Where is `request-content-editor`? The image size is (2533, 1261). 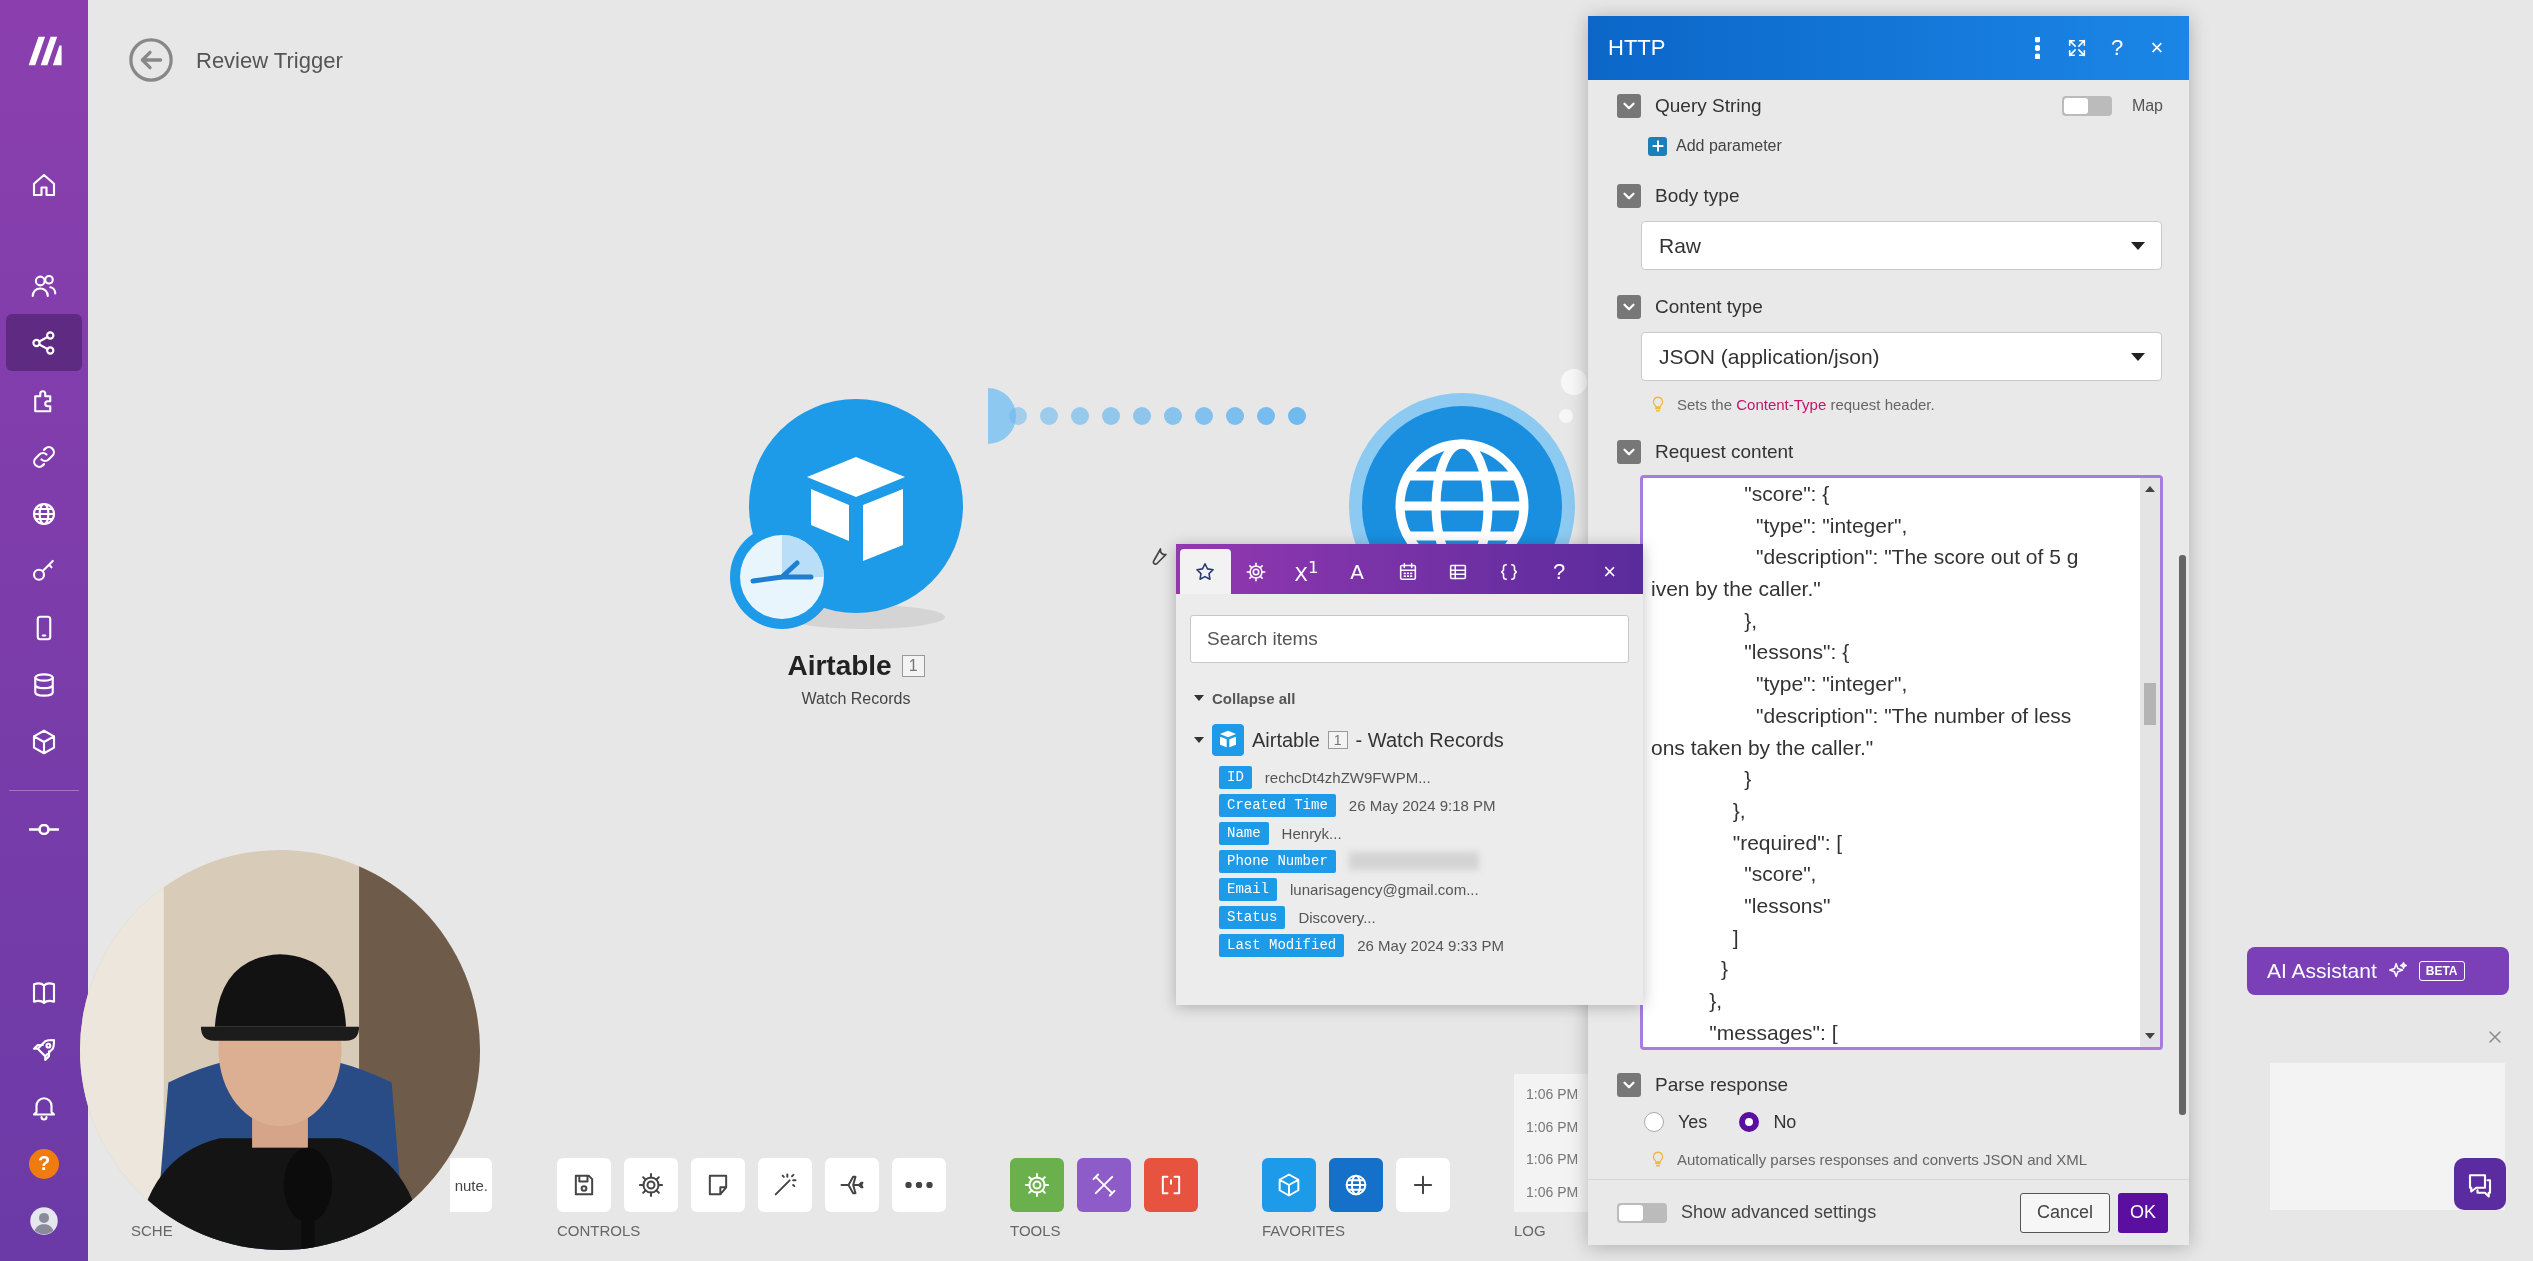 request-content-editor is located at coordinates (1901, 762).